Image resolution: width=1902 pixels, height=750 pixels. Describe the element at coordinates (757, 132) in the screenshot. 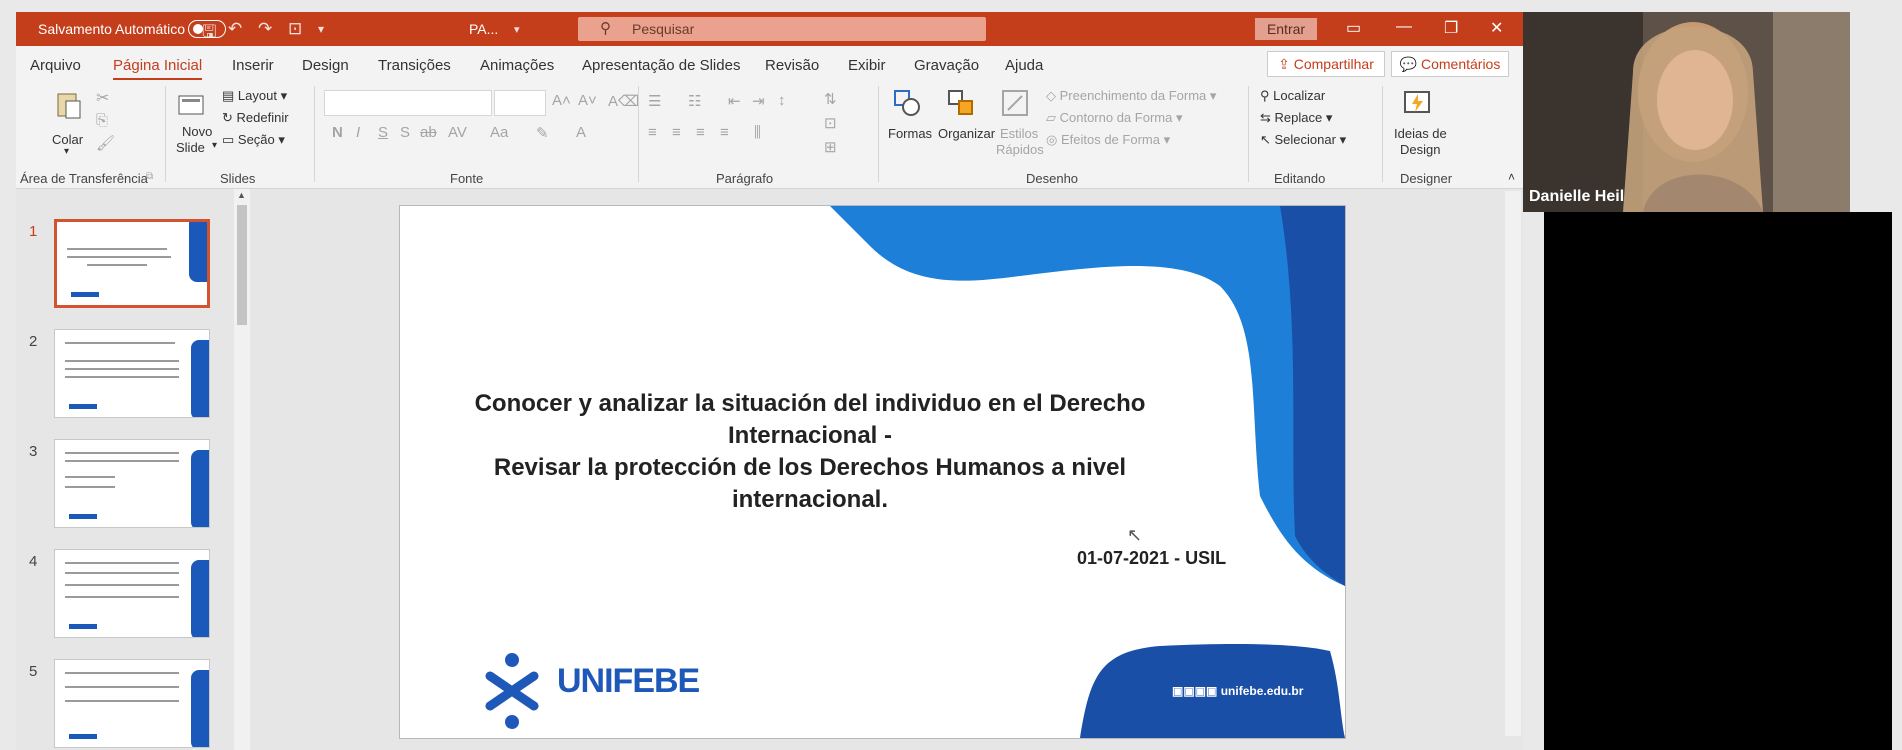

I see `columns-icon: ⫼` at that location.